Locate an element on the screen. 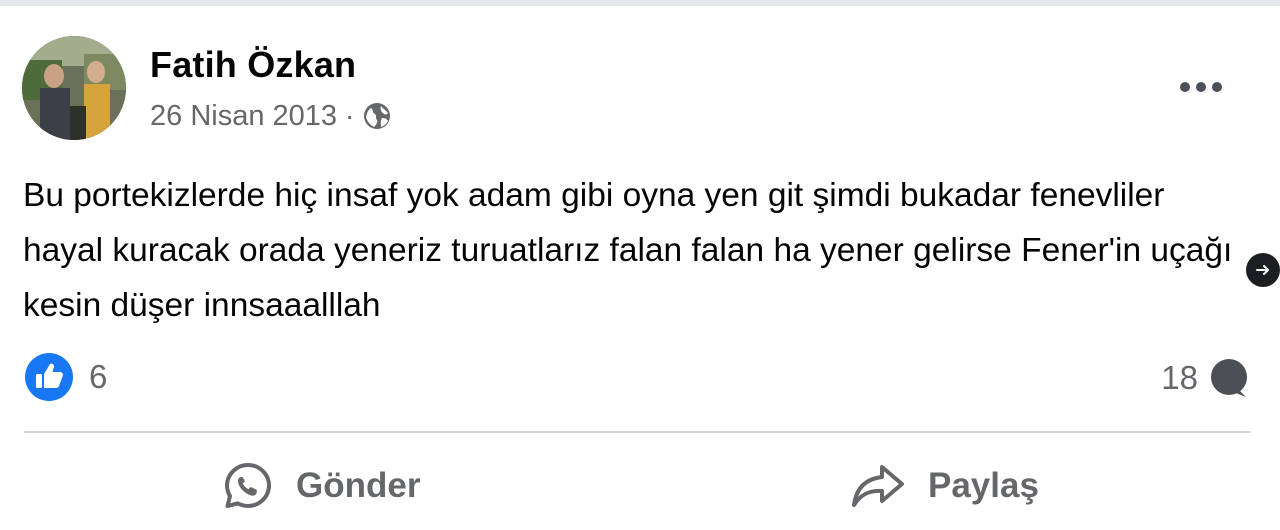  comments-summary: 18 is located at coordinates (1205, 378).